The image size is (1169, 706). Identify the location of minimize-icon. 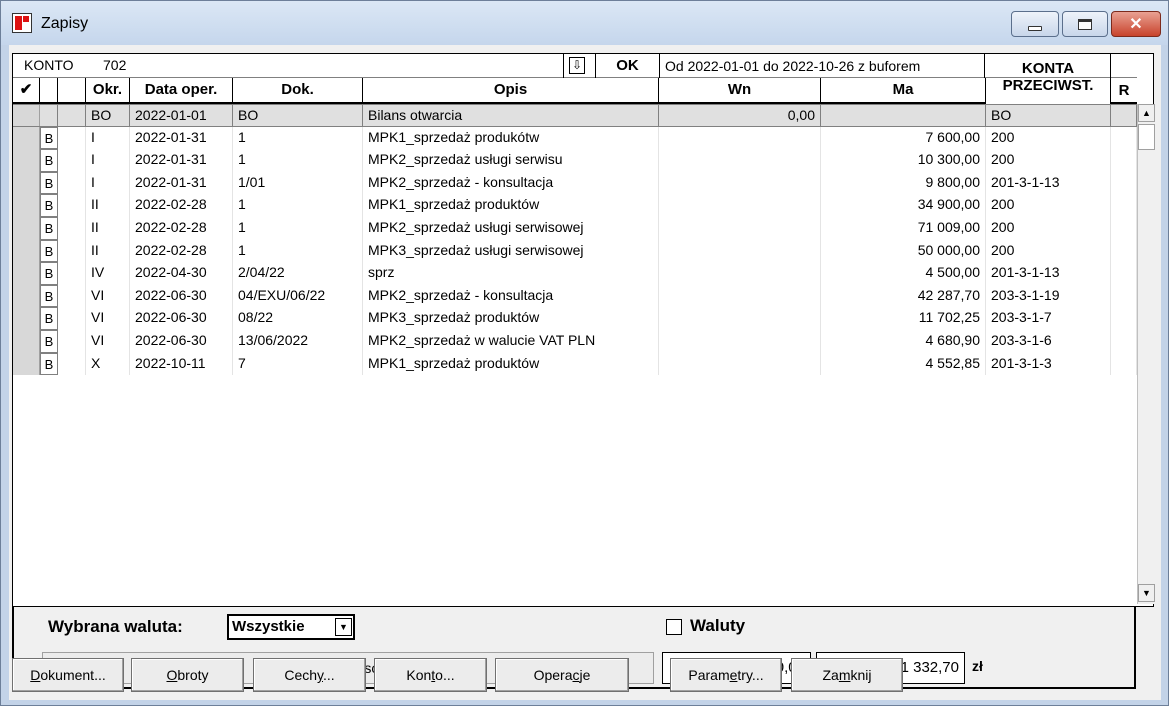
(1035, 28).